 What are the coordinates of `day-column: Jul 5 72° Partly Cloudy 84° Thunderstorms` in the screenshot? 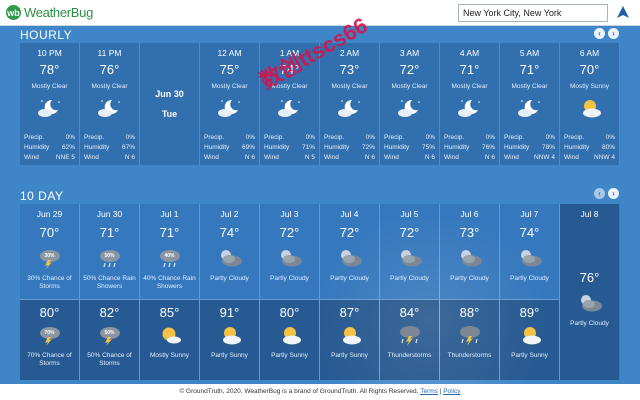 It's located at (410, 292).